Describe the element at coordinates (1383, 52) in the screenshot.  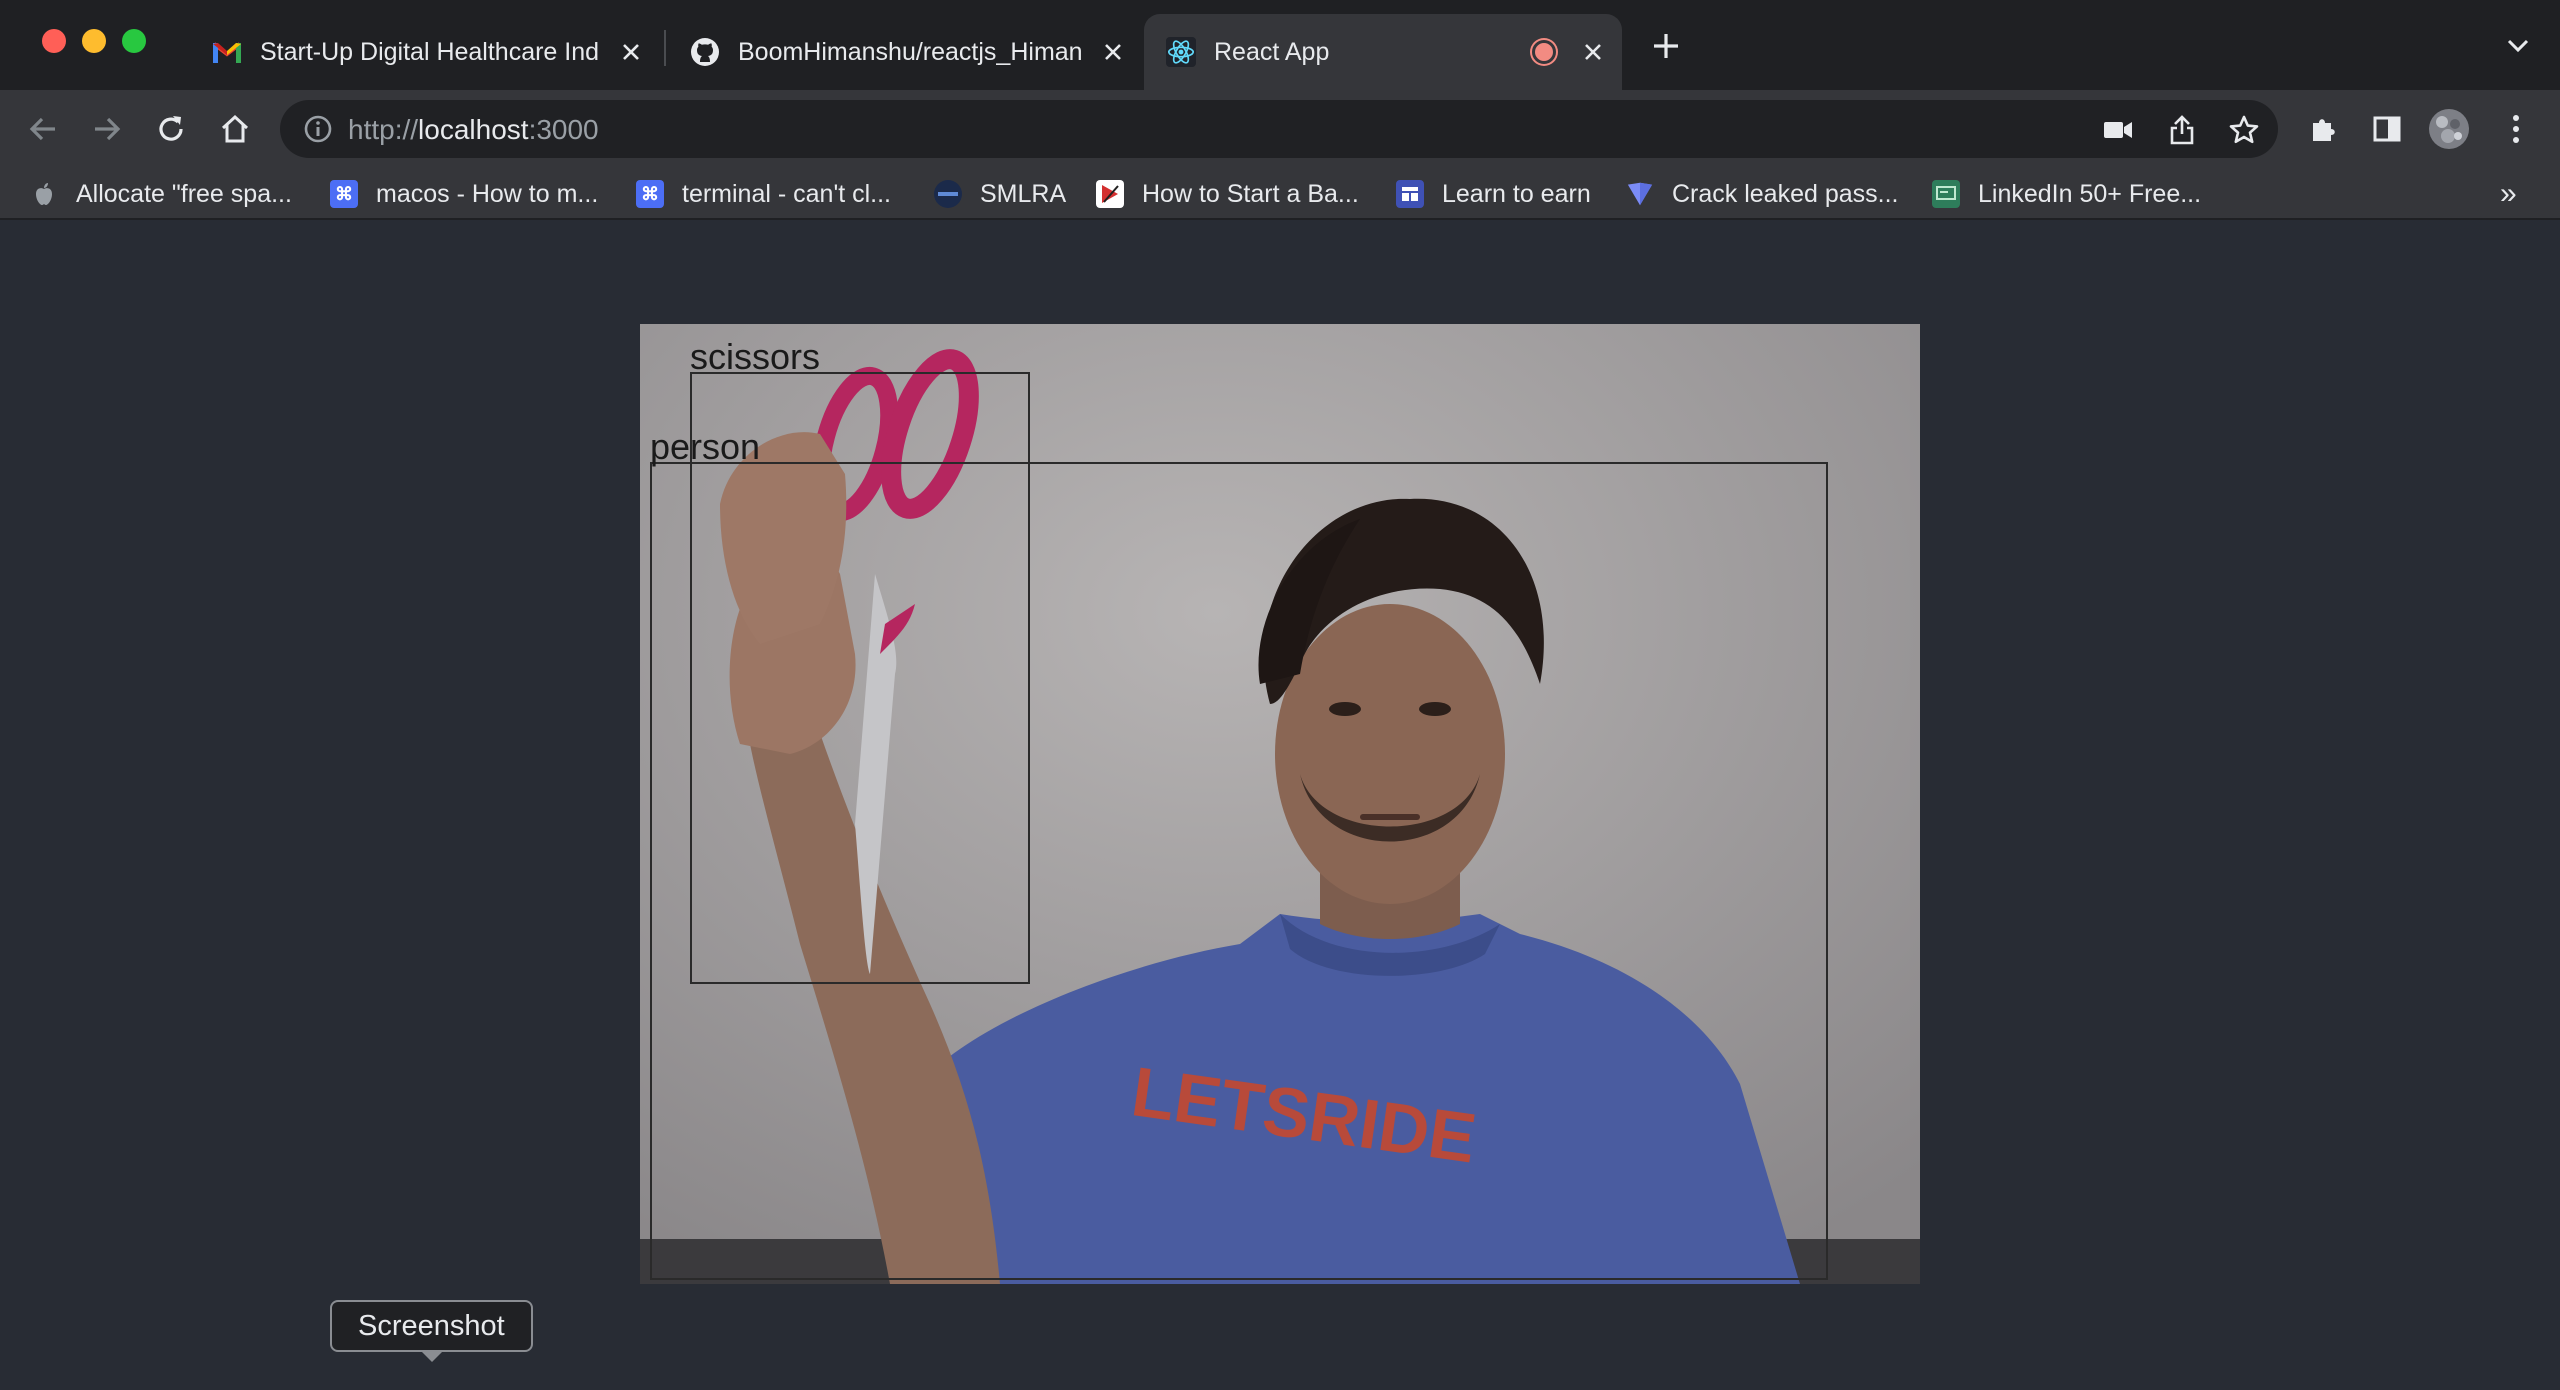
I see `tab-react-app: React App` at that location.